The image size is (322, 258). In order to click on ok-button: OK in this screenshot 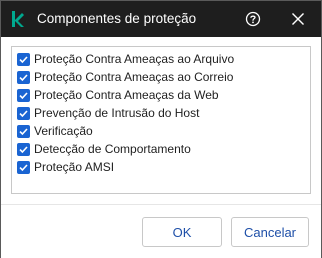, I will do `click(182, 232)`.